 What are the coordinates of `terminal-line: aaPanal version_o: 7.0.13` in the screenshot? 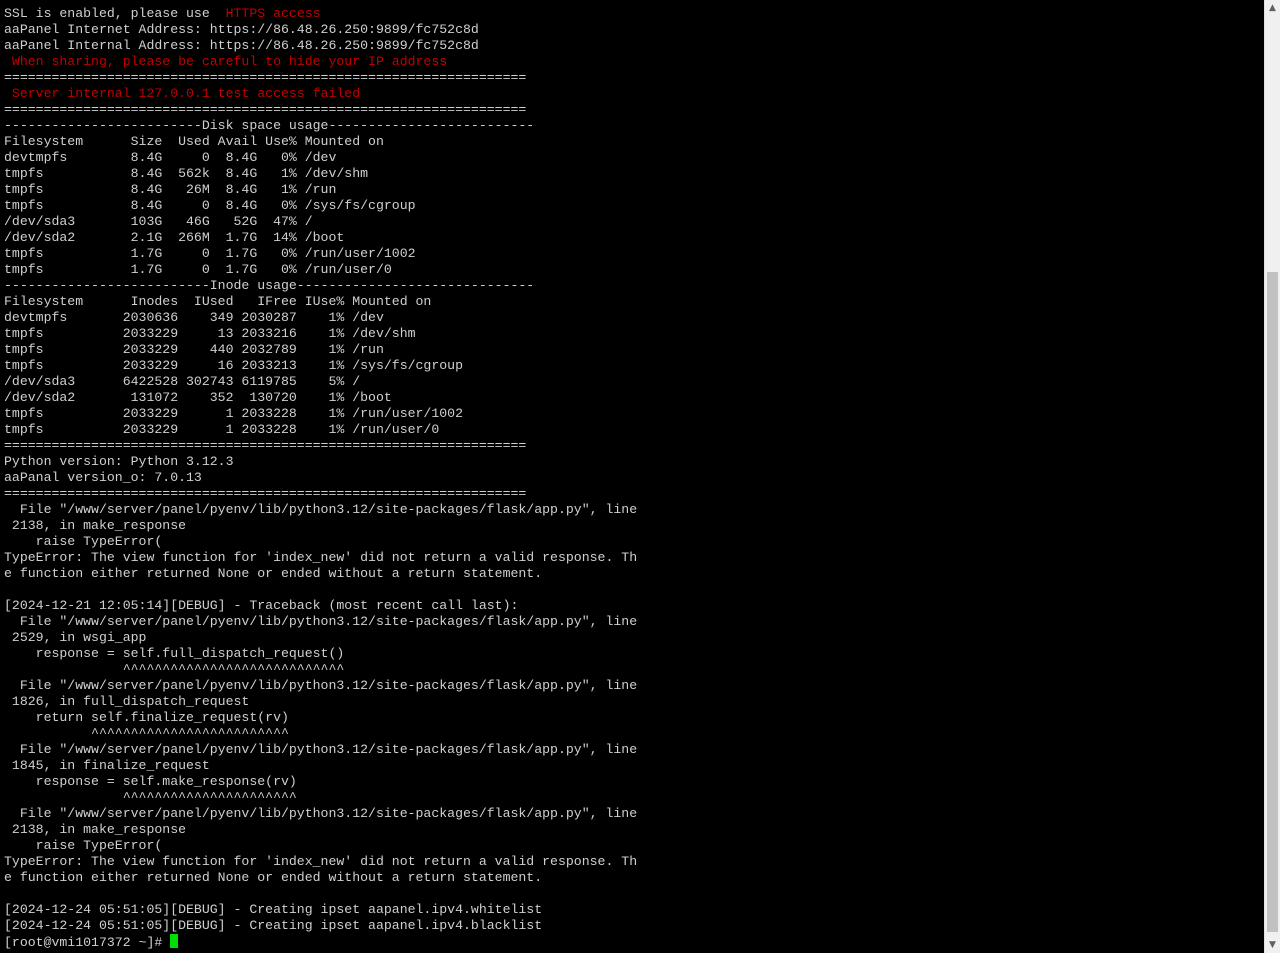 It's located at (320, 478).